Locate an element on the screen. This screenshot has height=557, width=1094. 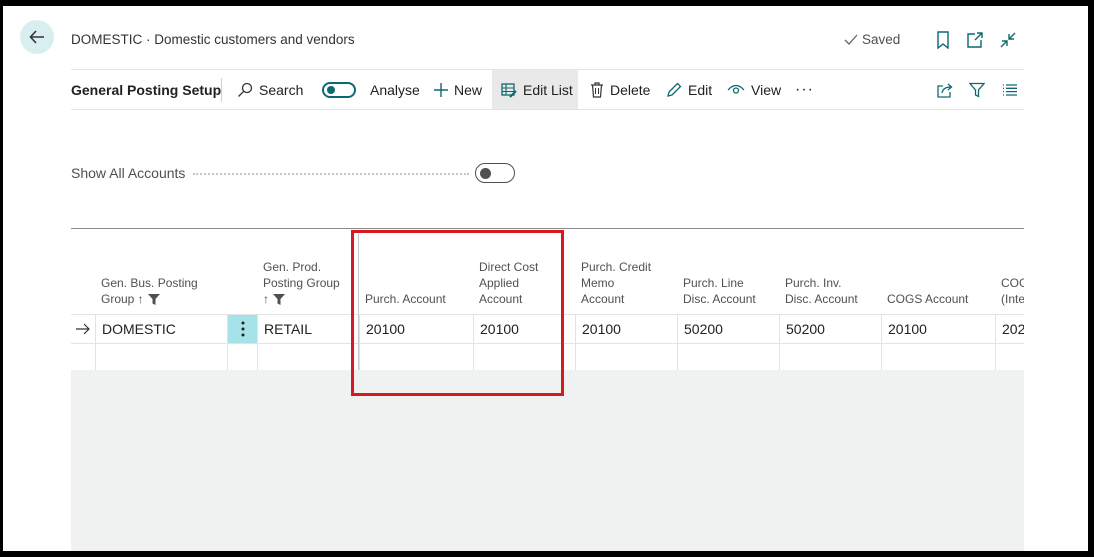
share-icon is located at coordinates (945, 90).